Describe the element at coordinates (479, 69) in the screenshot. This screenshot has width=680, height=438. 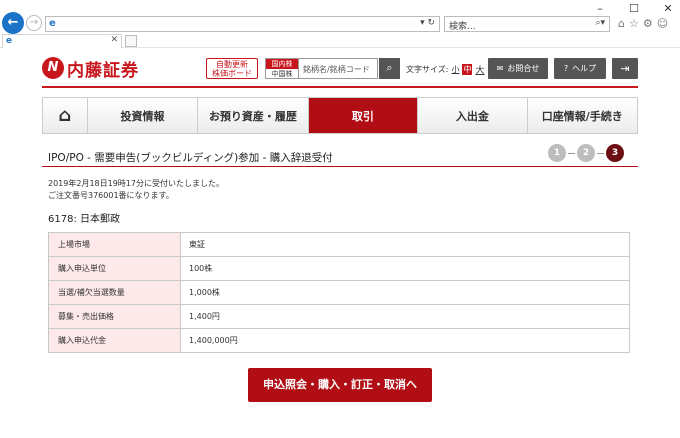
I see `font-size-large: 大` at that location.